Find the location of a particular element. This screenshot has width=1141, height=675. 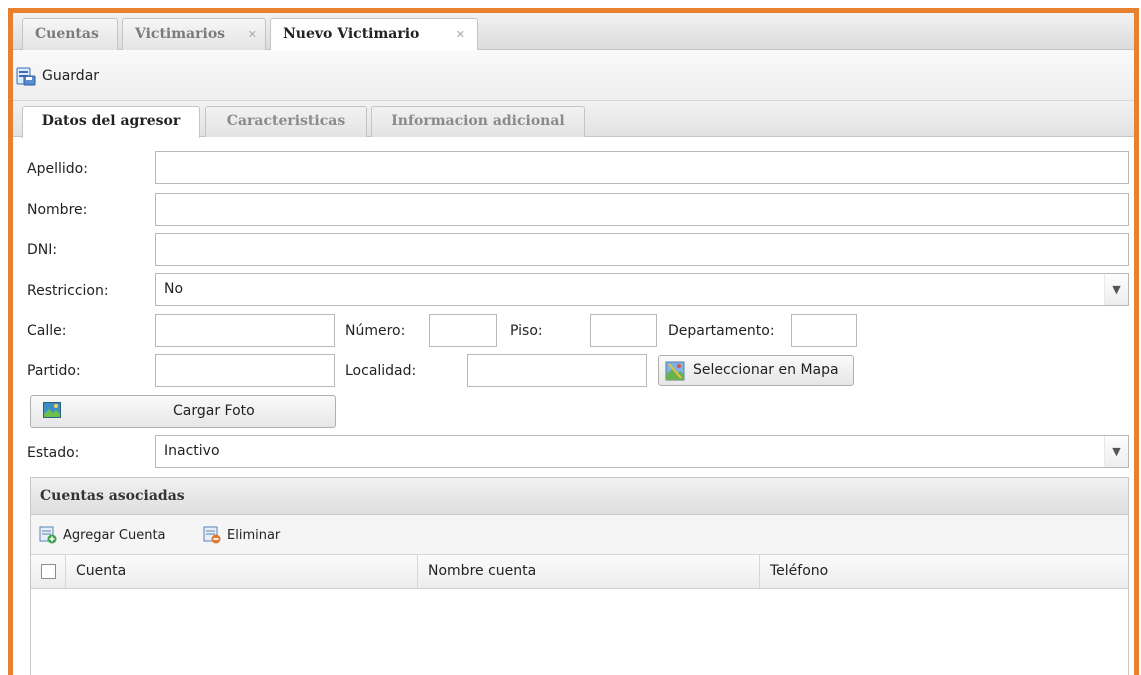

tab-informacion-adicional-label: Informacion adicional is located at coordinates (478, 121).